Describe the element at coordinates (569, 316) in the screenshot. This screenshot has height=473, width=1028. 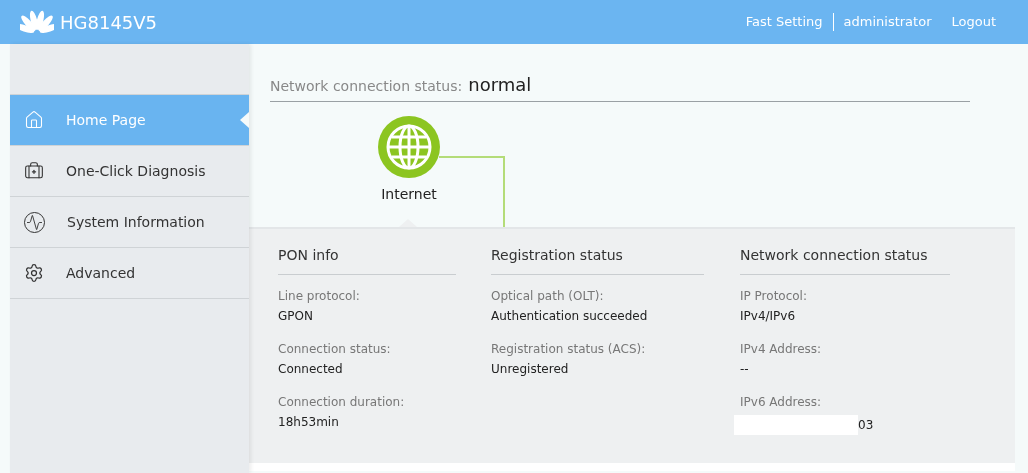
I see `field-value: Authentication succeeded` at that location.